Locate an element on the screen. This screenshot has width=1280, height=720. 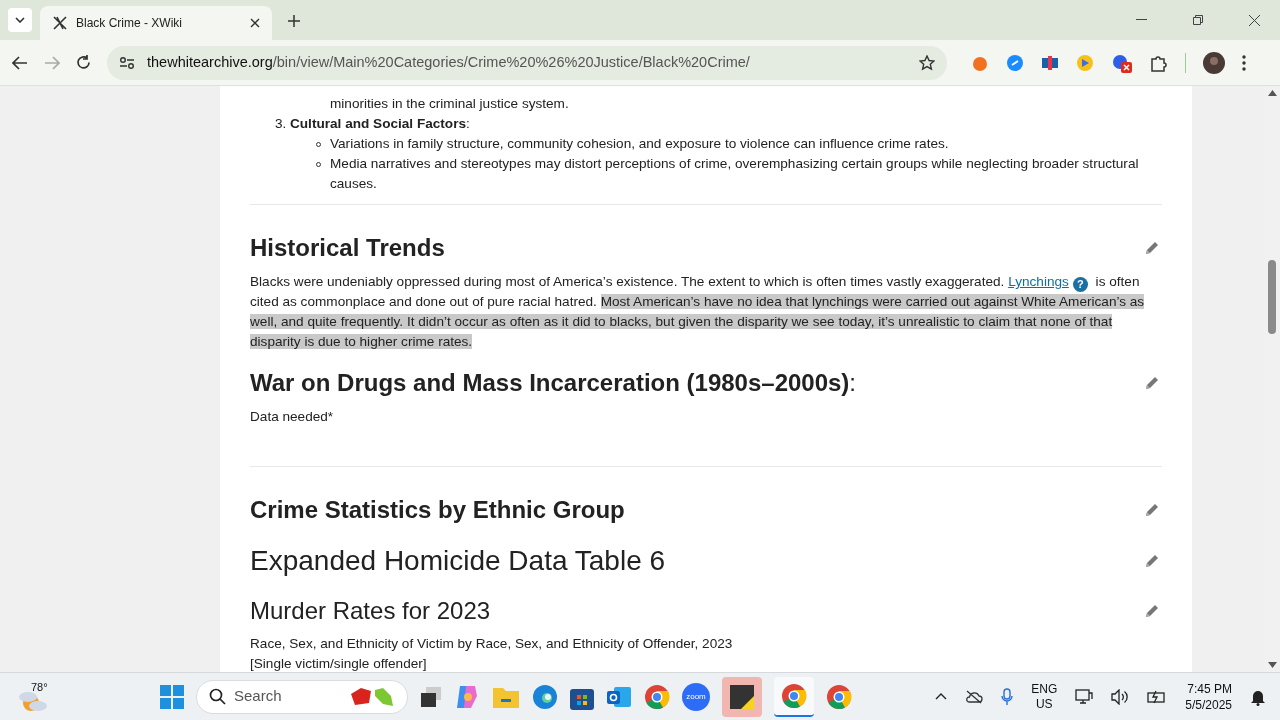
search-icon is located at coordinates (217, 696).